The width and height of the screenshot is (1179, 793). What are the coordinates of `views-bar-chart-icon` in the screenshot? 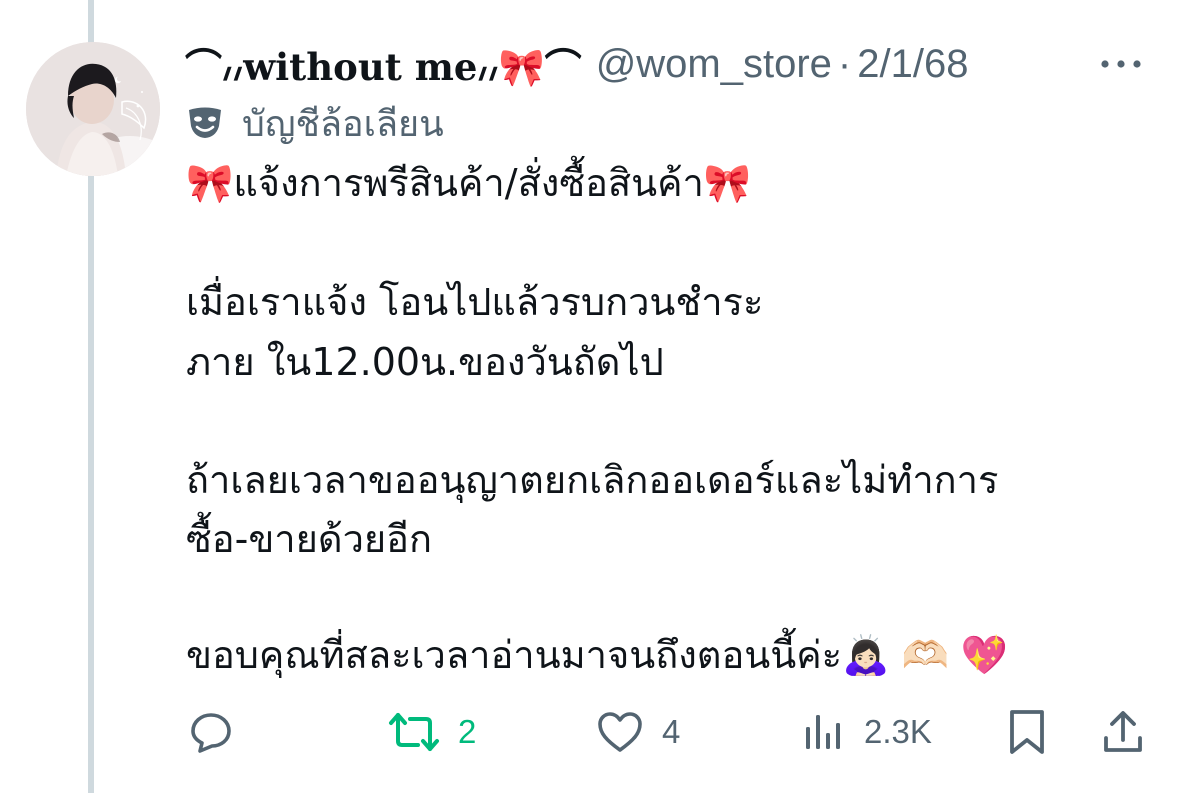 It's located at (823, 732).